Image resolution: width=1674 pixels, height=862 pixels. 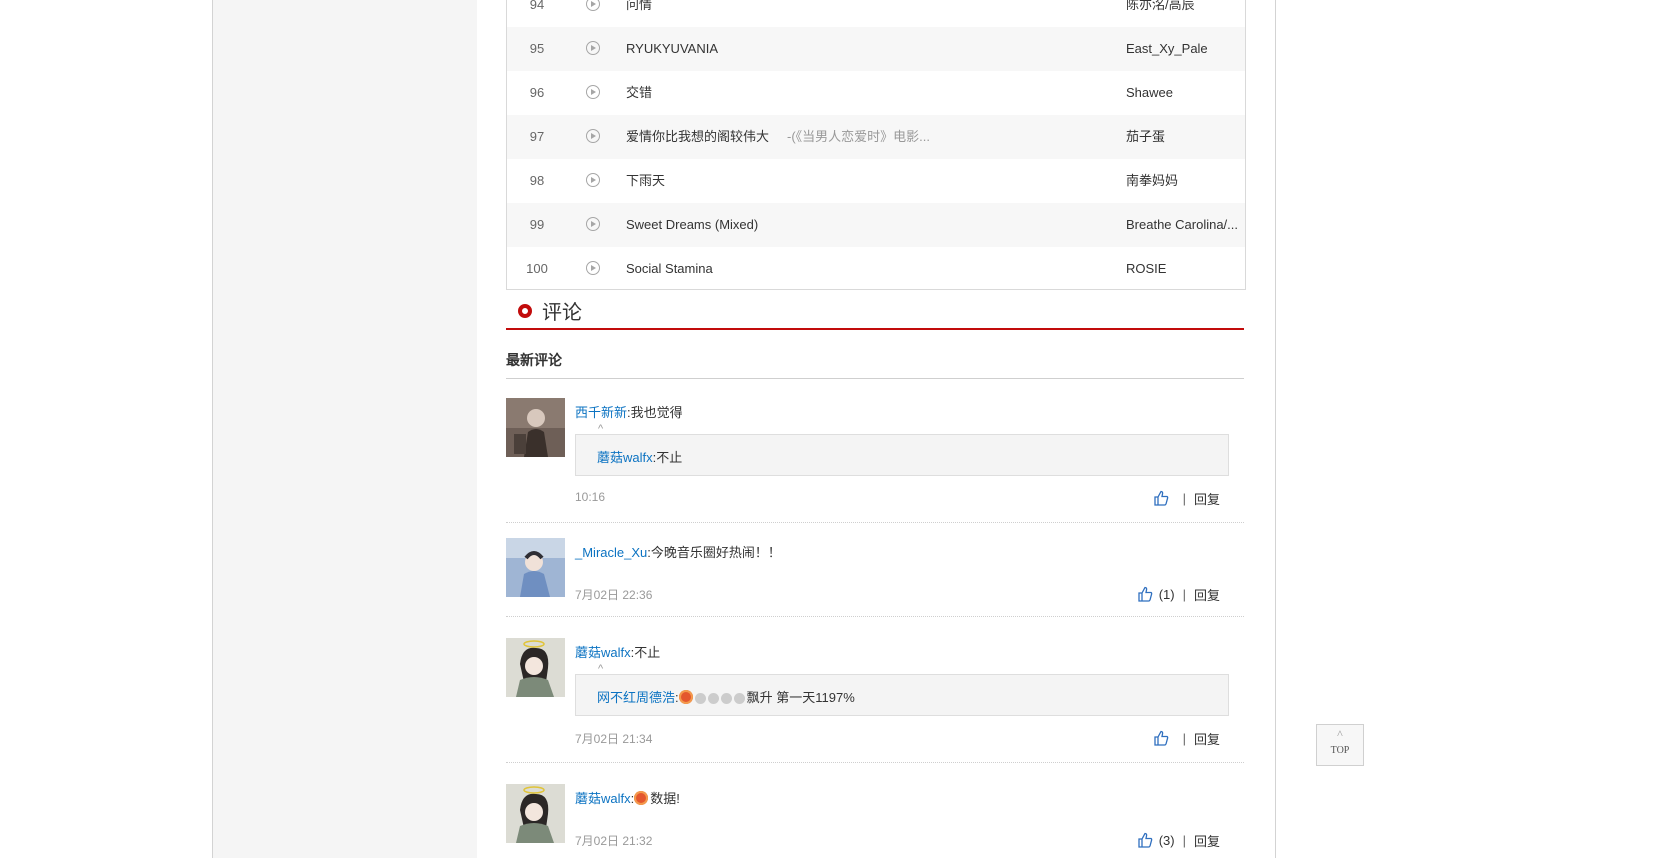 I want to click on comment-text: 蘑菇walfx:不止, so click(x=618, y=652).